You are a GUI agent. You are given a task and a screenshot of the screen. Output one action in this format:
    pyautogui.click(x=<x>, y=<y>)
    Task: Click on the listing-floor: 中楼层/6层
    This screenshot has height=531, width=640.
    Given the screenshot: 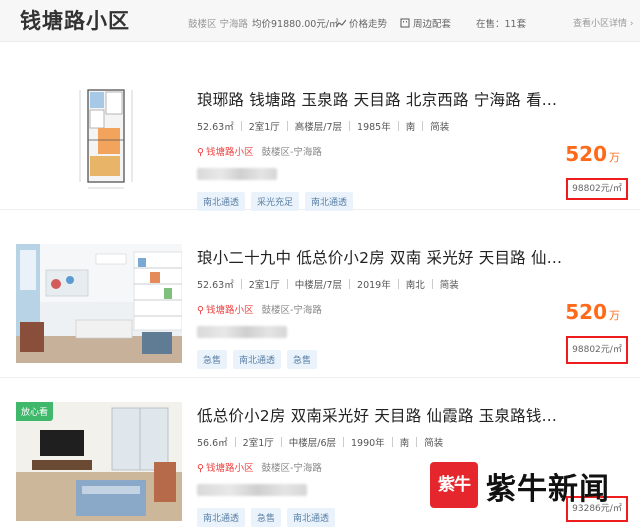 What is the action you would take?
    pyautogui.click(x=312, y=443)
    